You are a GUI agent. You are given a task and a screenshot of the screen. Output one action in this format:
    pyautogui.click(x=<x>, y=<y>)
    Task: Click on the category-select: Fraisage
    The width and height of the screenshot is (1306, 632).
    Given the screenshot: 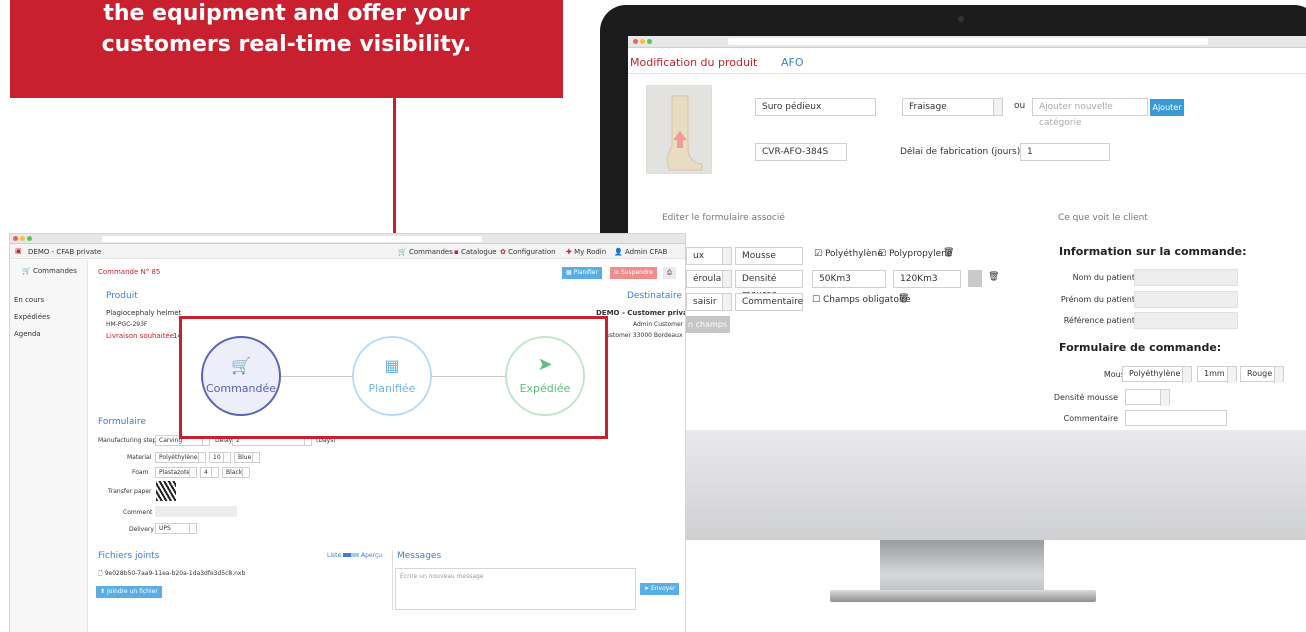 What is the action you would take?
    pyautogui.click(x=952, y=107)
    